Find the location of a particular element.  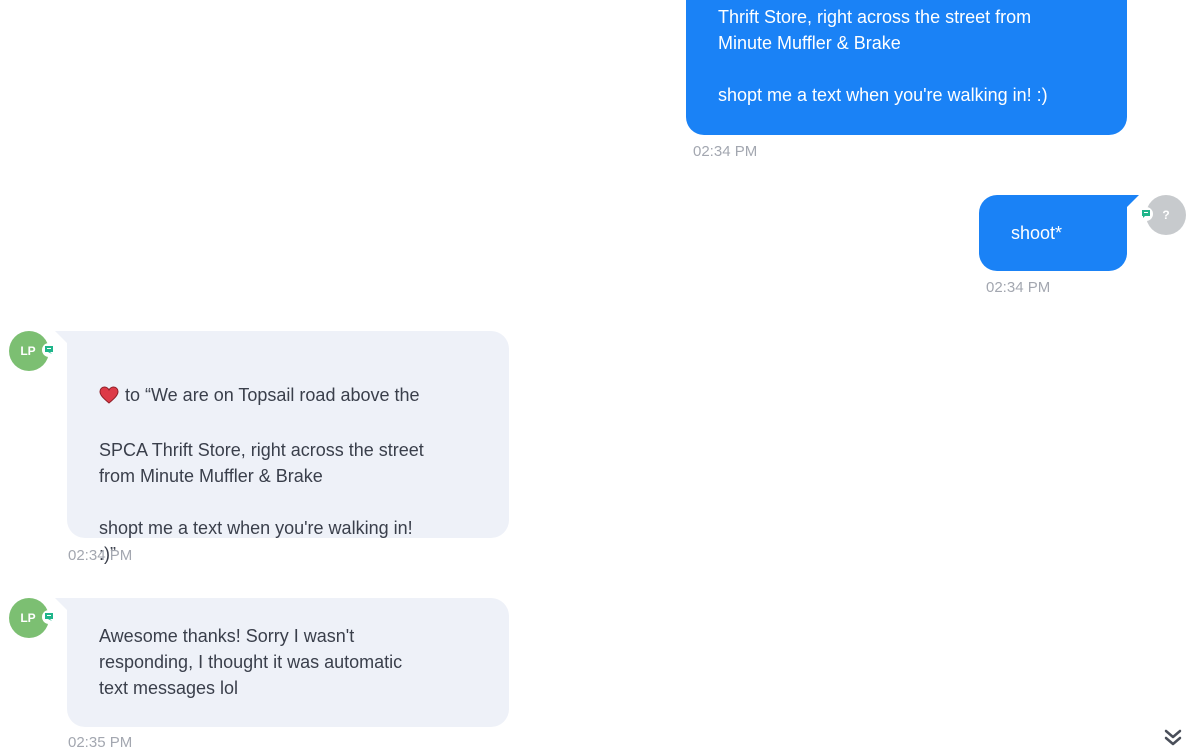

bubble-tail is located at coordinates (1132, 202).